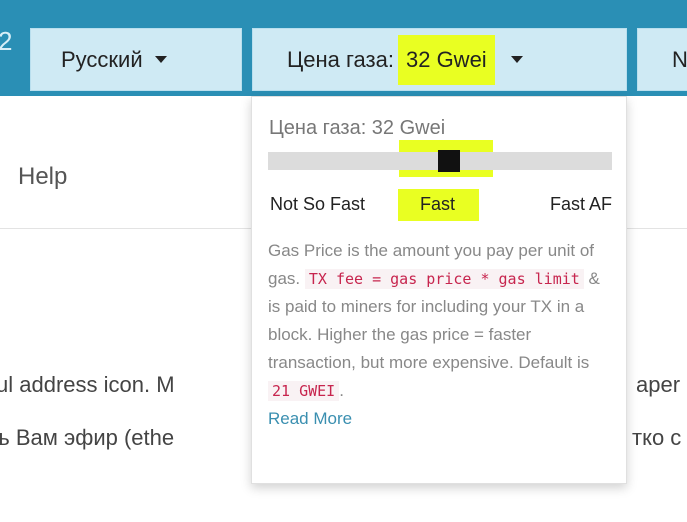  Describe the element at coordinates (318, 204) in the screenshot. I see `speed-label-not-so-fast: Not So Fast` at that location.